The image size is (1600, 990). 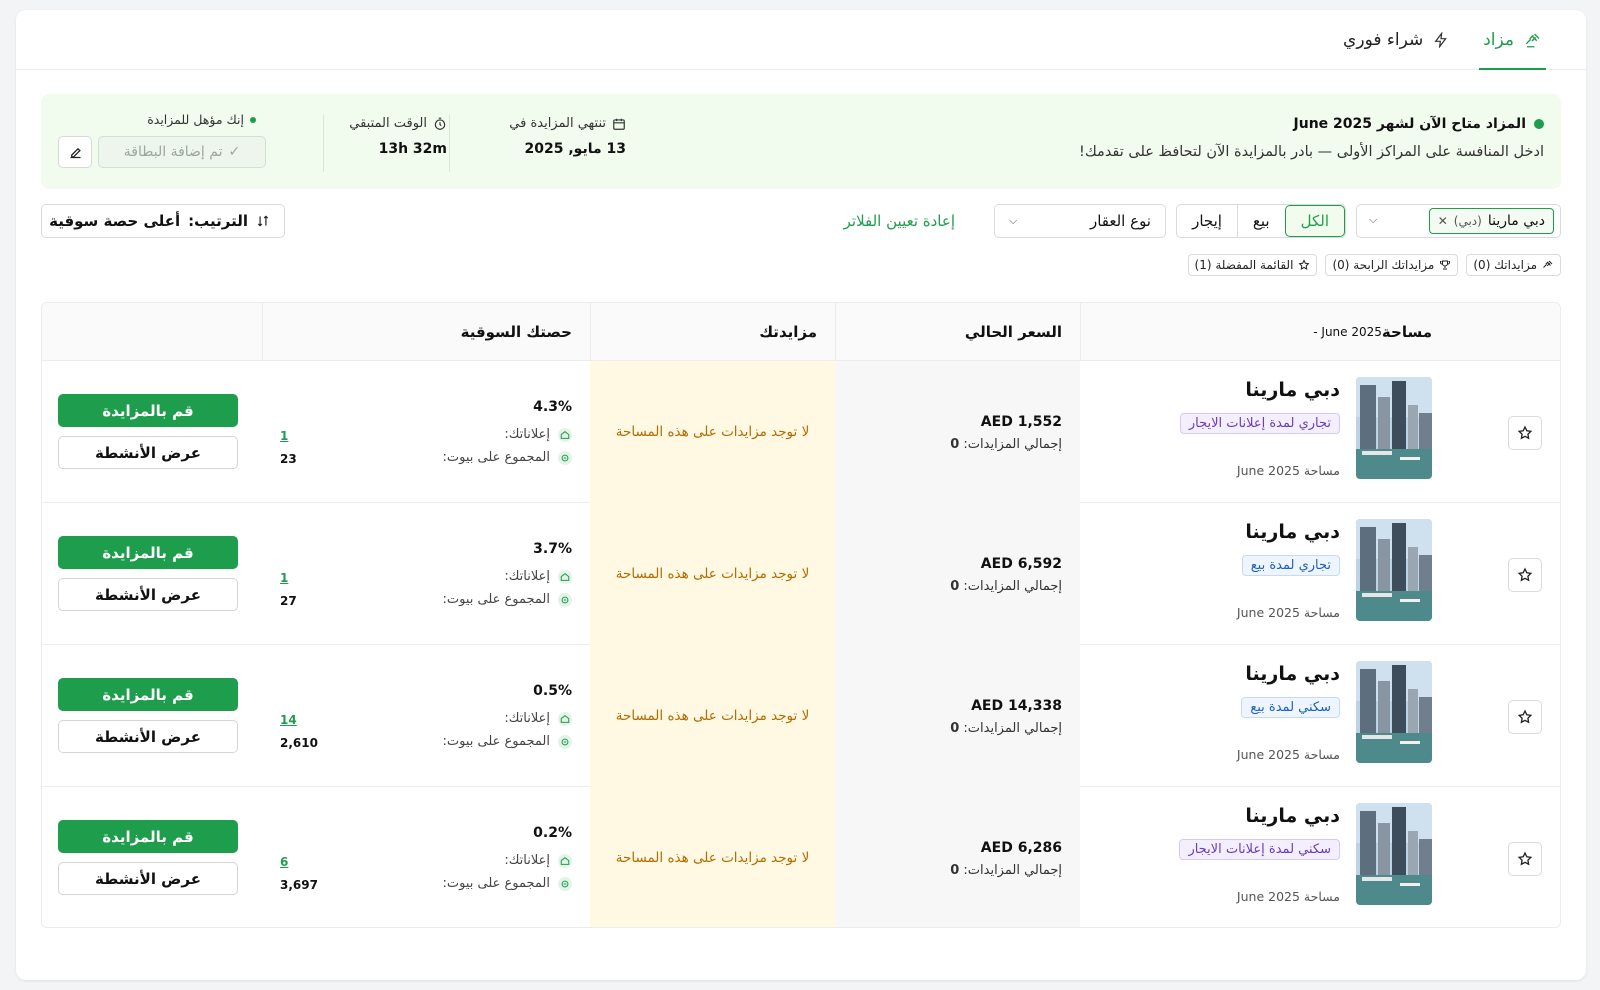 What do you see at coordinates (288, 601) in the screenshot?
I see `total-listings-count: 27` at bounding box center [288, 601].